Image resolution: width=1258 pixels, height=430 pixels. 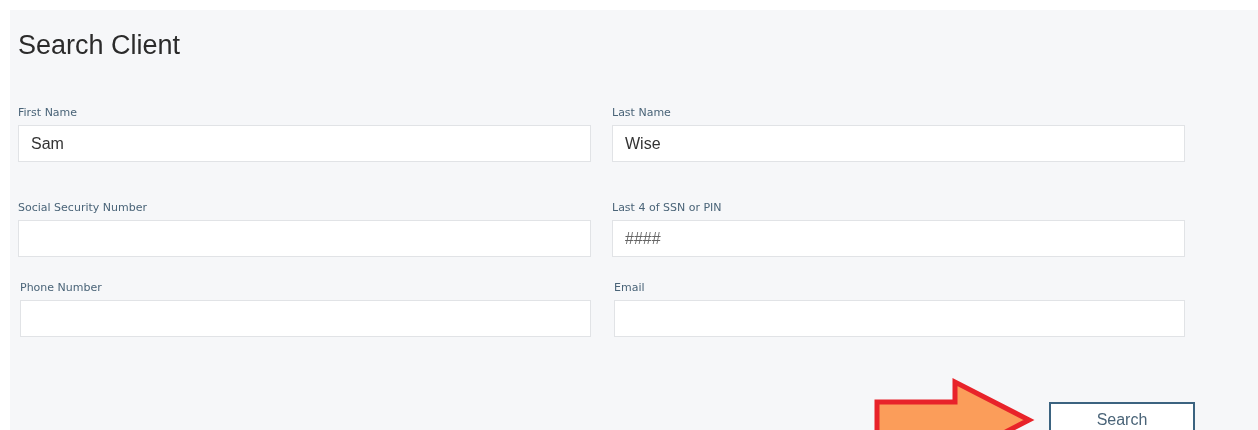 I want to click on field-label: Last Name, so click(x=641, y=112).